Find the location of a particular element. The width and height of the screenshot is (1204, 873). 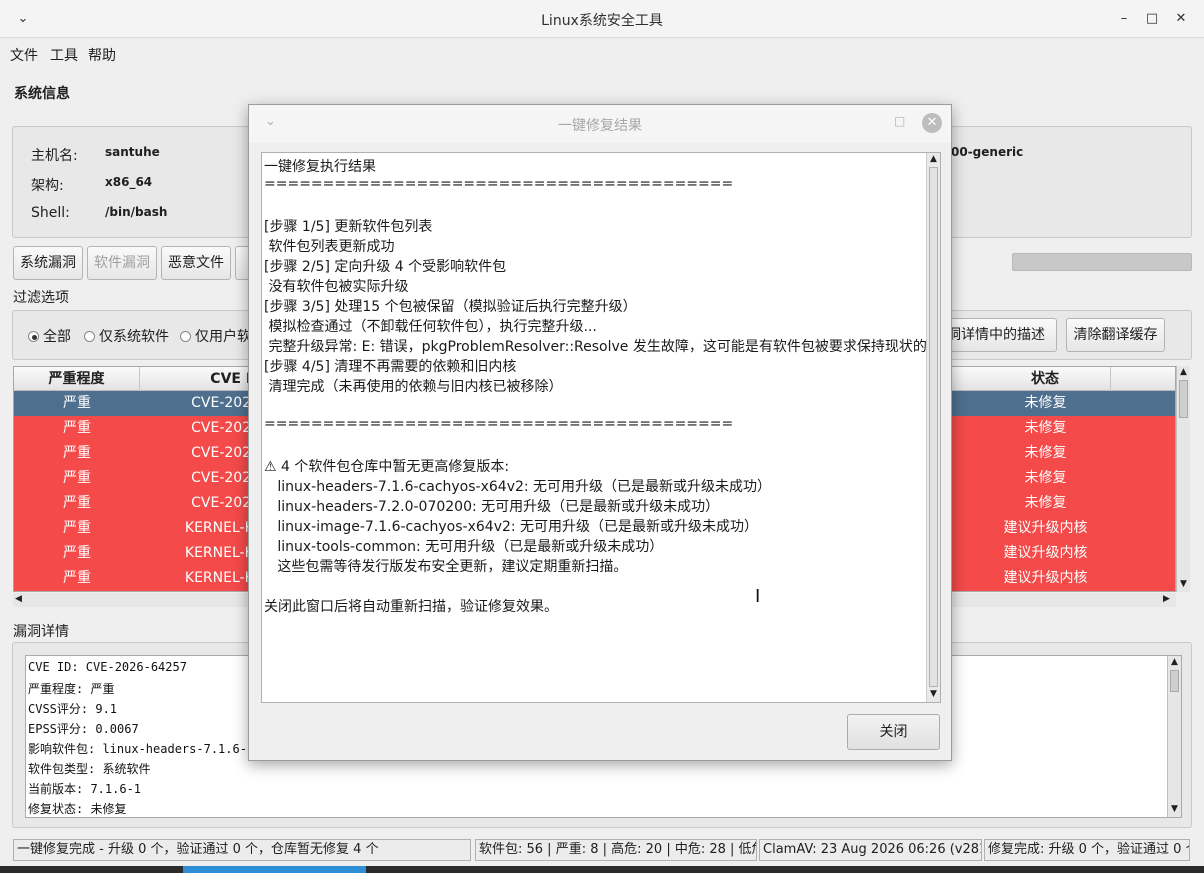

dialog-scrollbar: ▲ ▼ is located at coordinates (933, 427).